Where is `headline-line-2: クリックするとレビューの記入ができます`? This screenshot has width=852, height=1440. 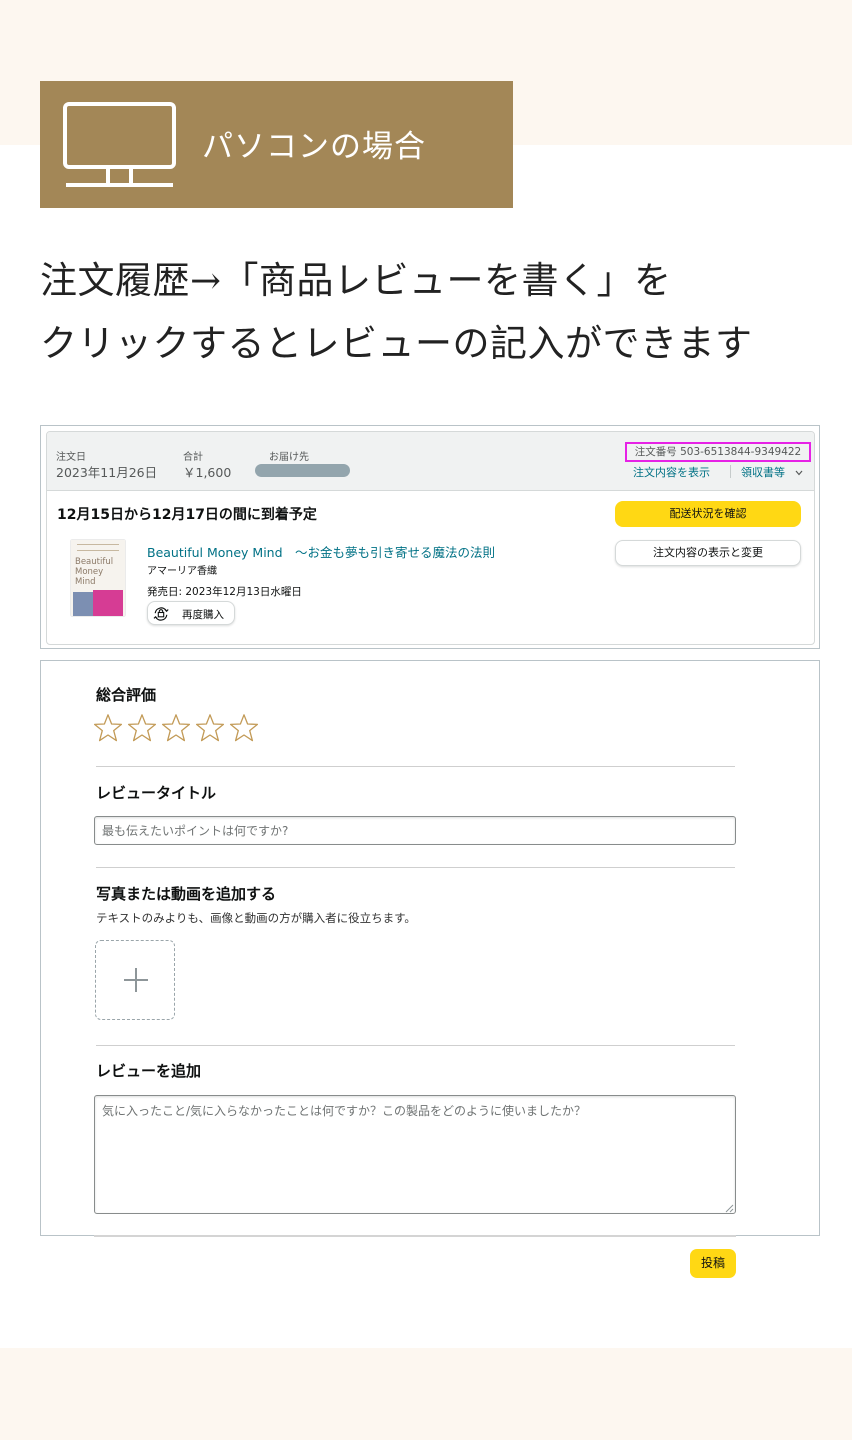
headline-line-2: クリックするとレビューの記入ができます is located at coordinates (396, 343).